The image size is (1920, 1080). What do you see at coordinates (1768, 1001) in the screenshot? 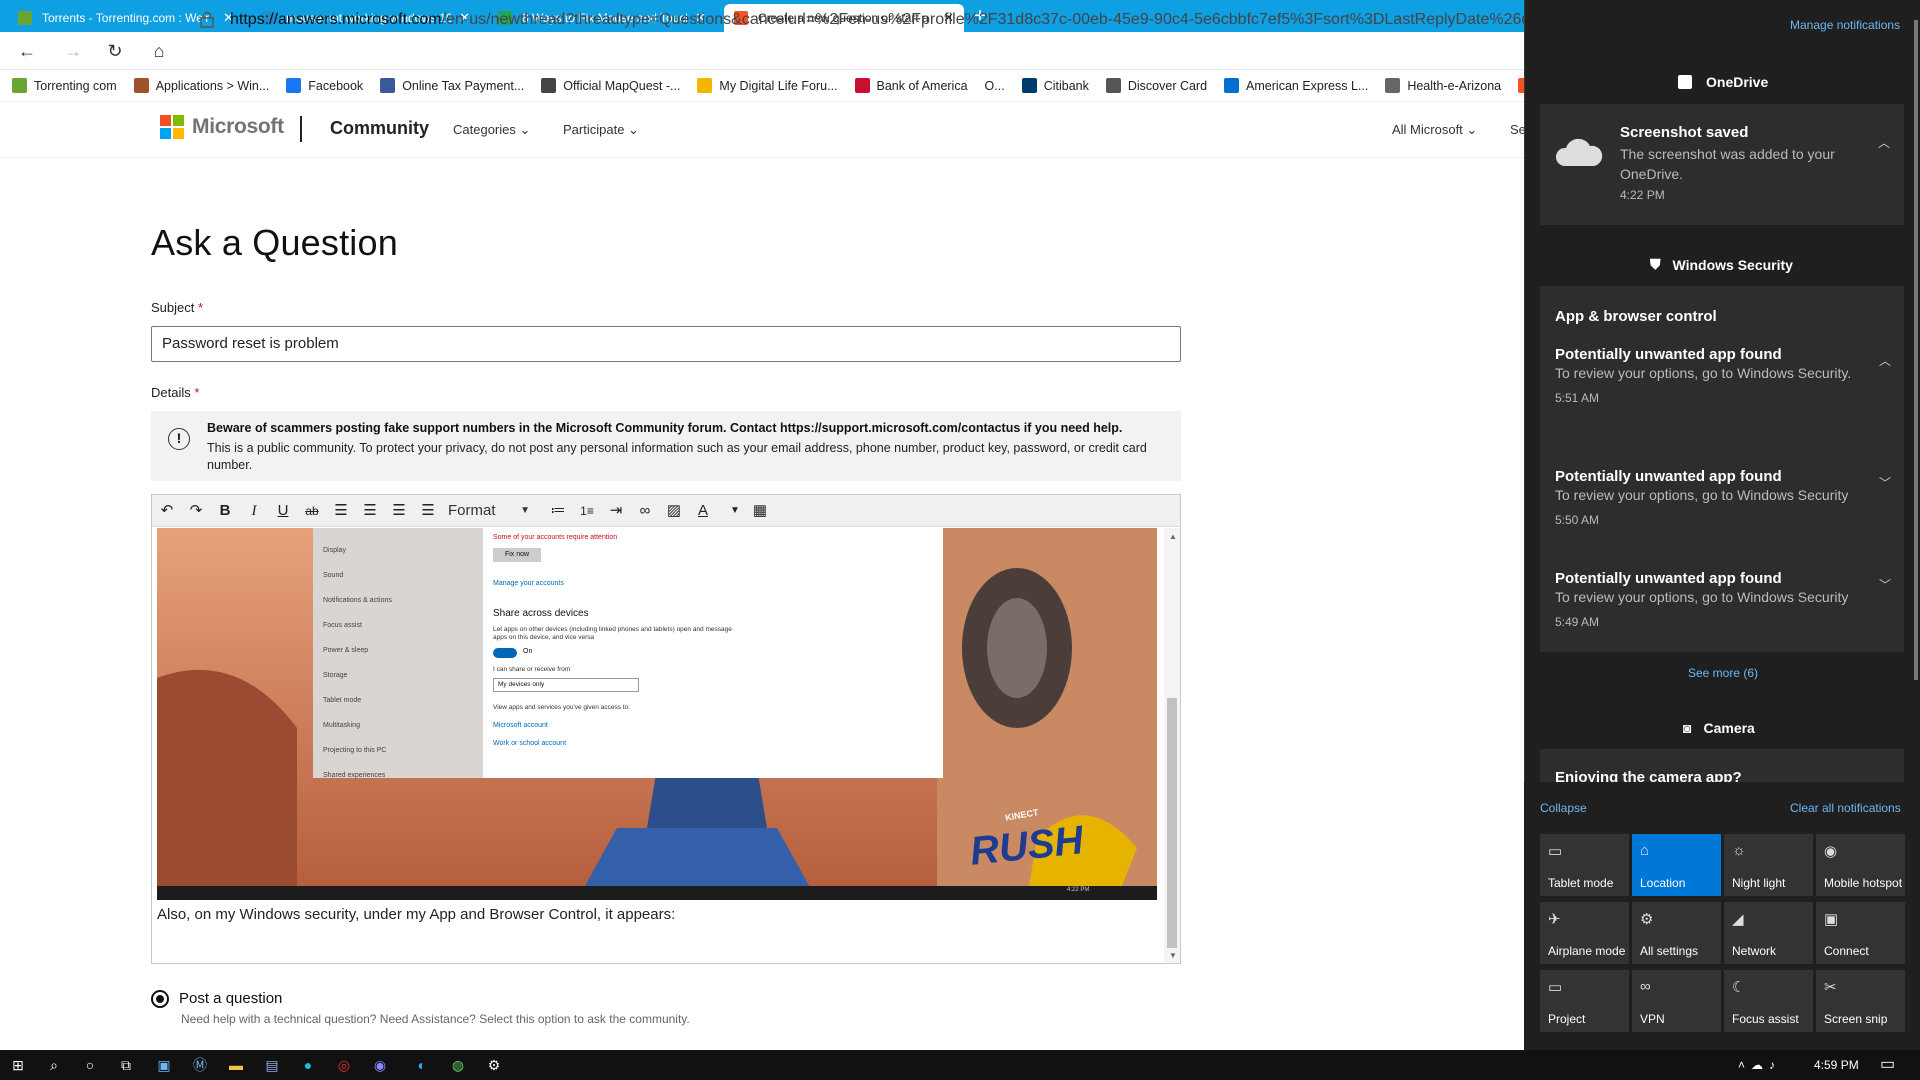
I see `quick-action-focus-assist: ☾ Focus assist` at bounding box center [1768, 1001].